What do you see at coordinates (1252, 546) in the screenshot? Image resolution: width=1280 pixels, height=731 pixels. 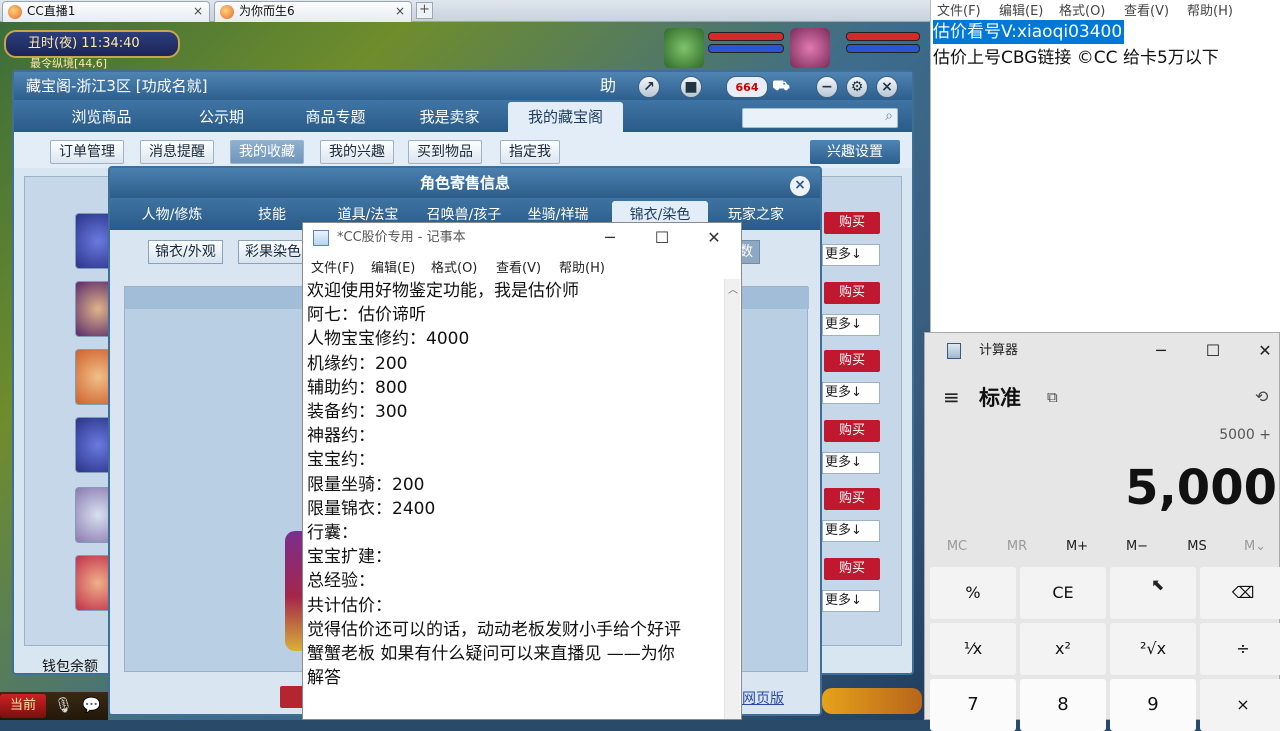 I see `memory-list-button: M⌄` at bounding box center [1252, 546].